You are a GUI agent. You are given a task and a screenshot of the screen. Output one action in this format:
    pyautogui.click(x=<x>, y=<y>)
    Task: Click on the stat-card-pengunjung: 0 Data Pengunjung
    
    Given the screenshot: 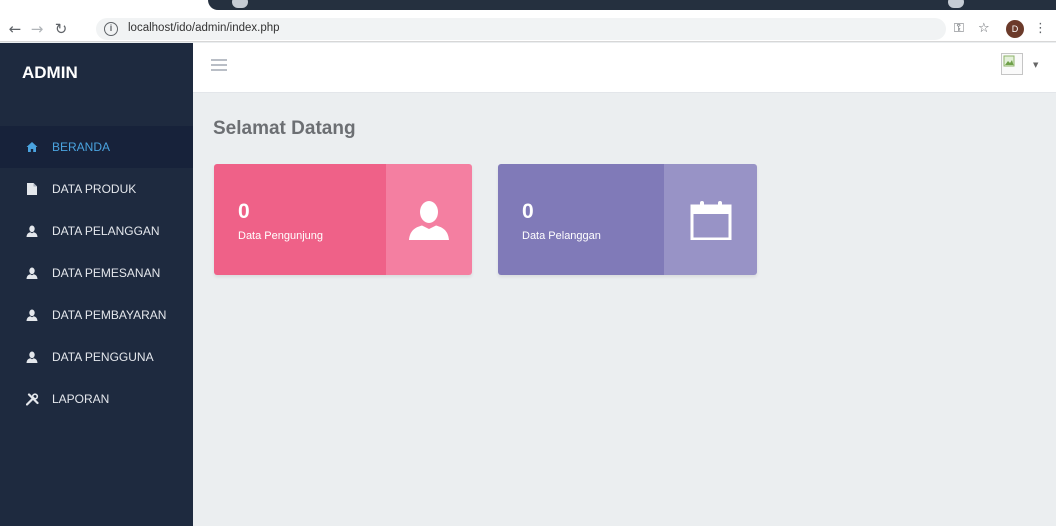 What is the action you would take?
    pyautogui.click(x=343, y=219)
    